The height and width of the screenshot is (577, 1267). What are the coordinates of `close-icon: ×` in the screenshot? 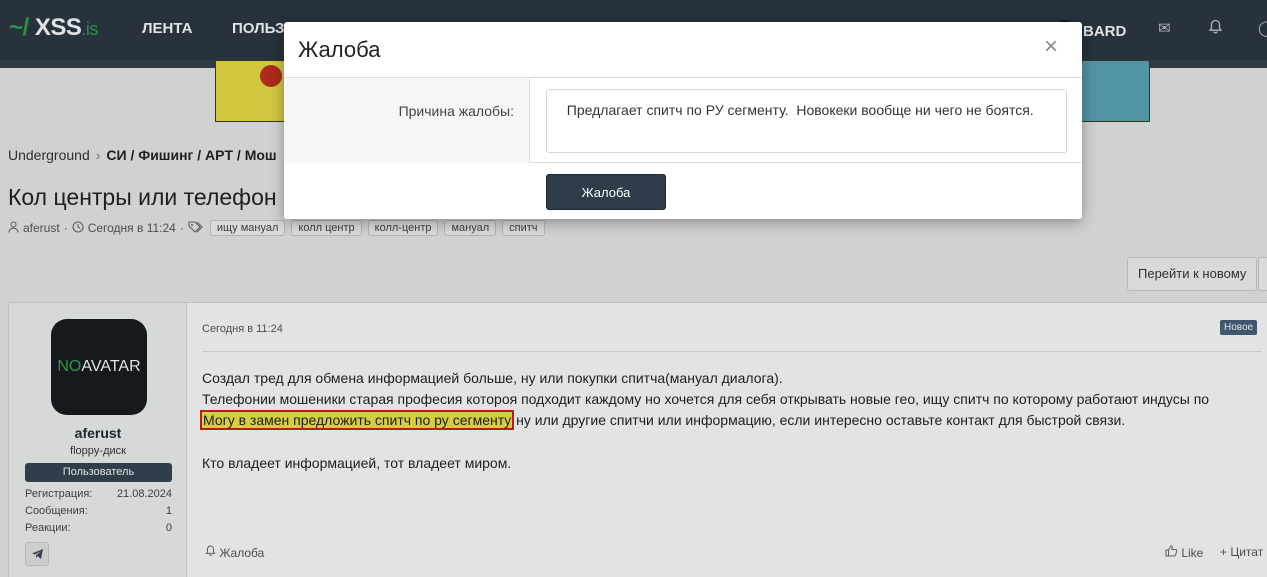 It's located at (1051, 47).